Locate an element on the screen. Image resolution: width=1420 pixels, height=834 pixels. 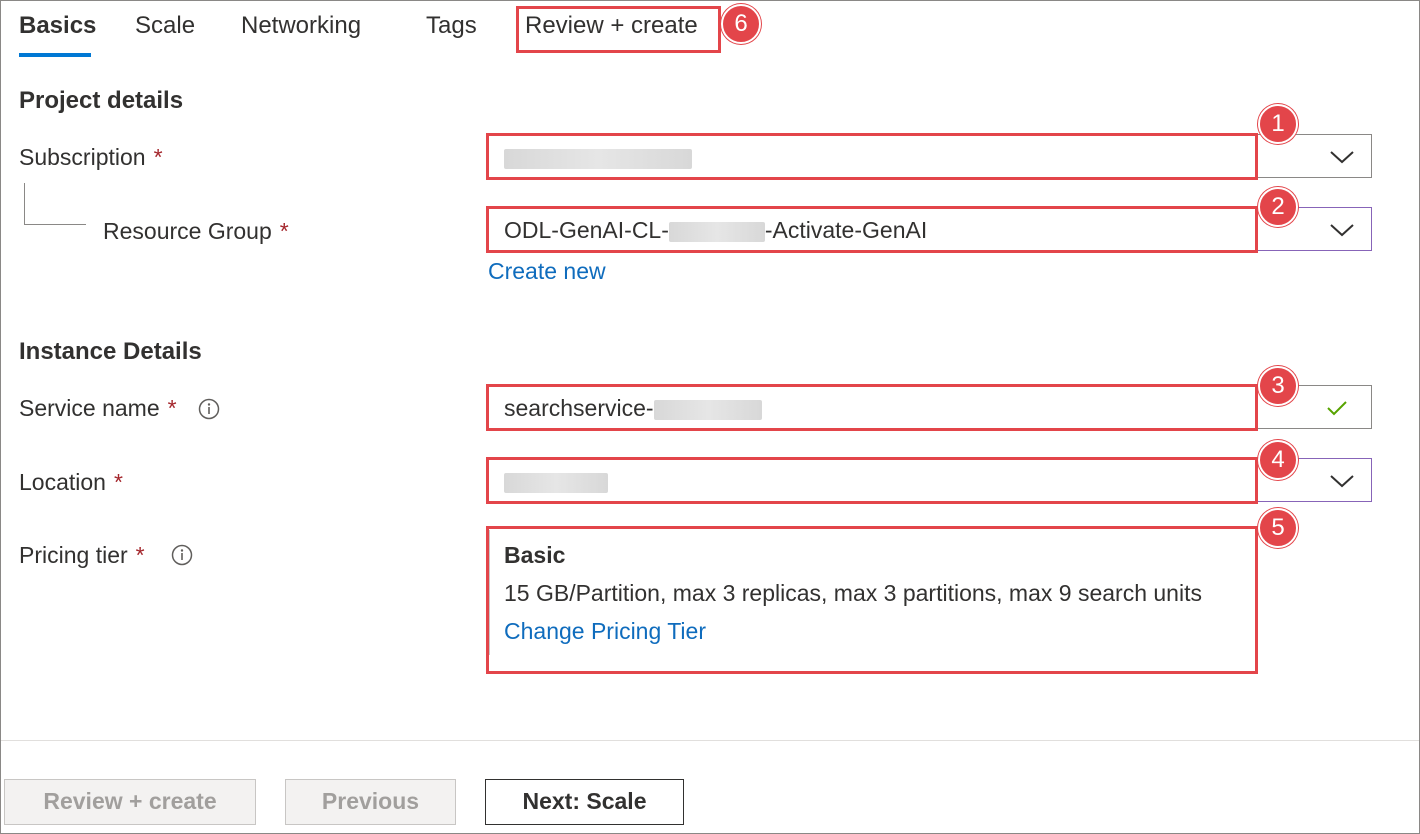
subscription-dropdown is located at coordinates (929, 156).